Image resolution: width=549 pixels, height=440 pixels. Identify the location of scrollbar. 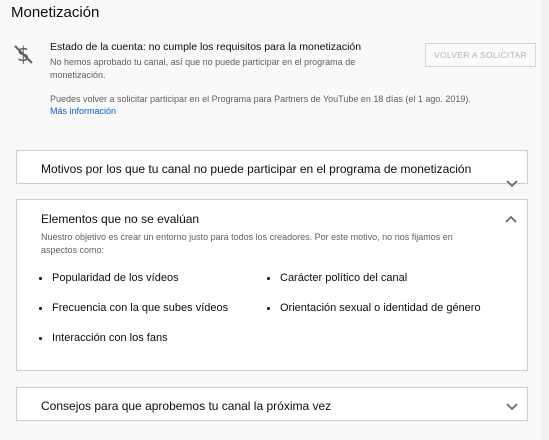
(545, 220).